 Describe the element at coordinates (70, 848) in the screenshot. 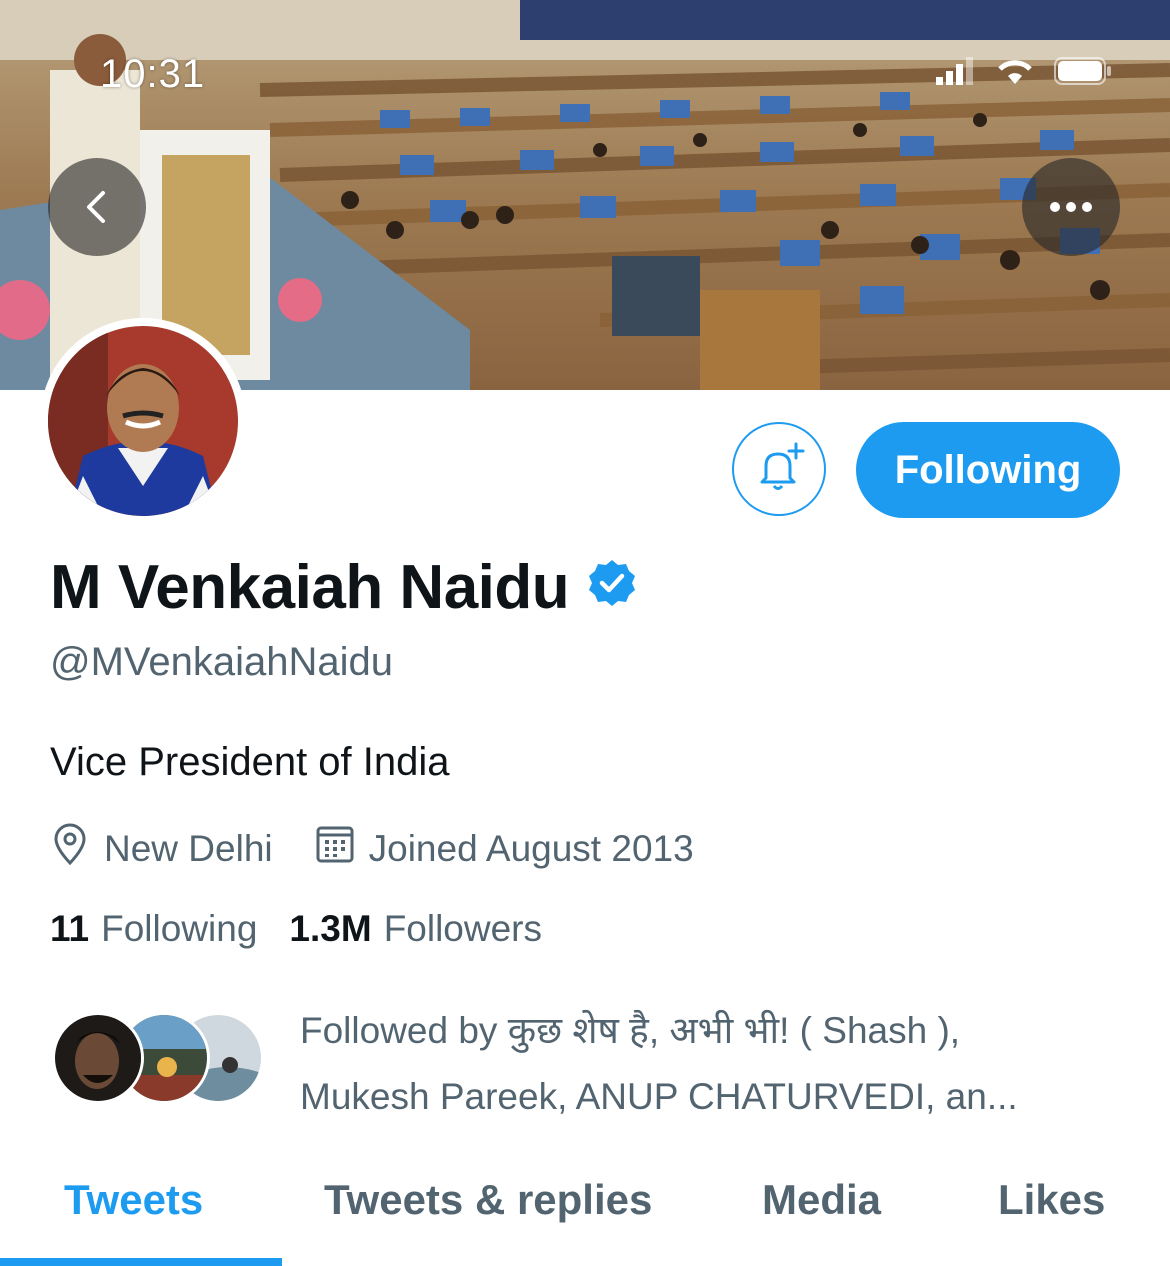

I see `location-pin-icon` at that location.